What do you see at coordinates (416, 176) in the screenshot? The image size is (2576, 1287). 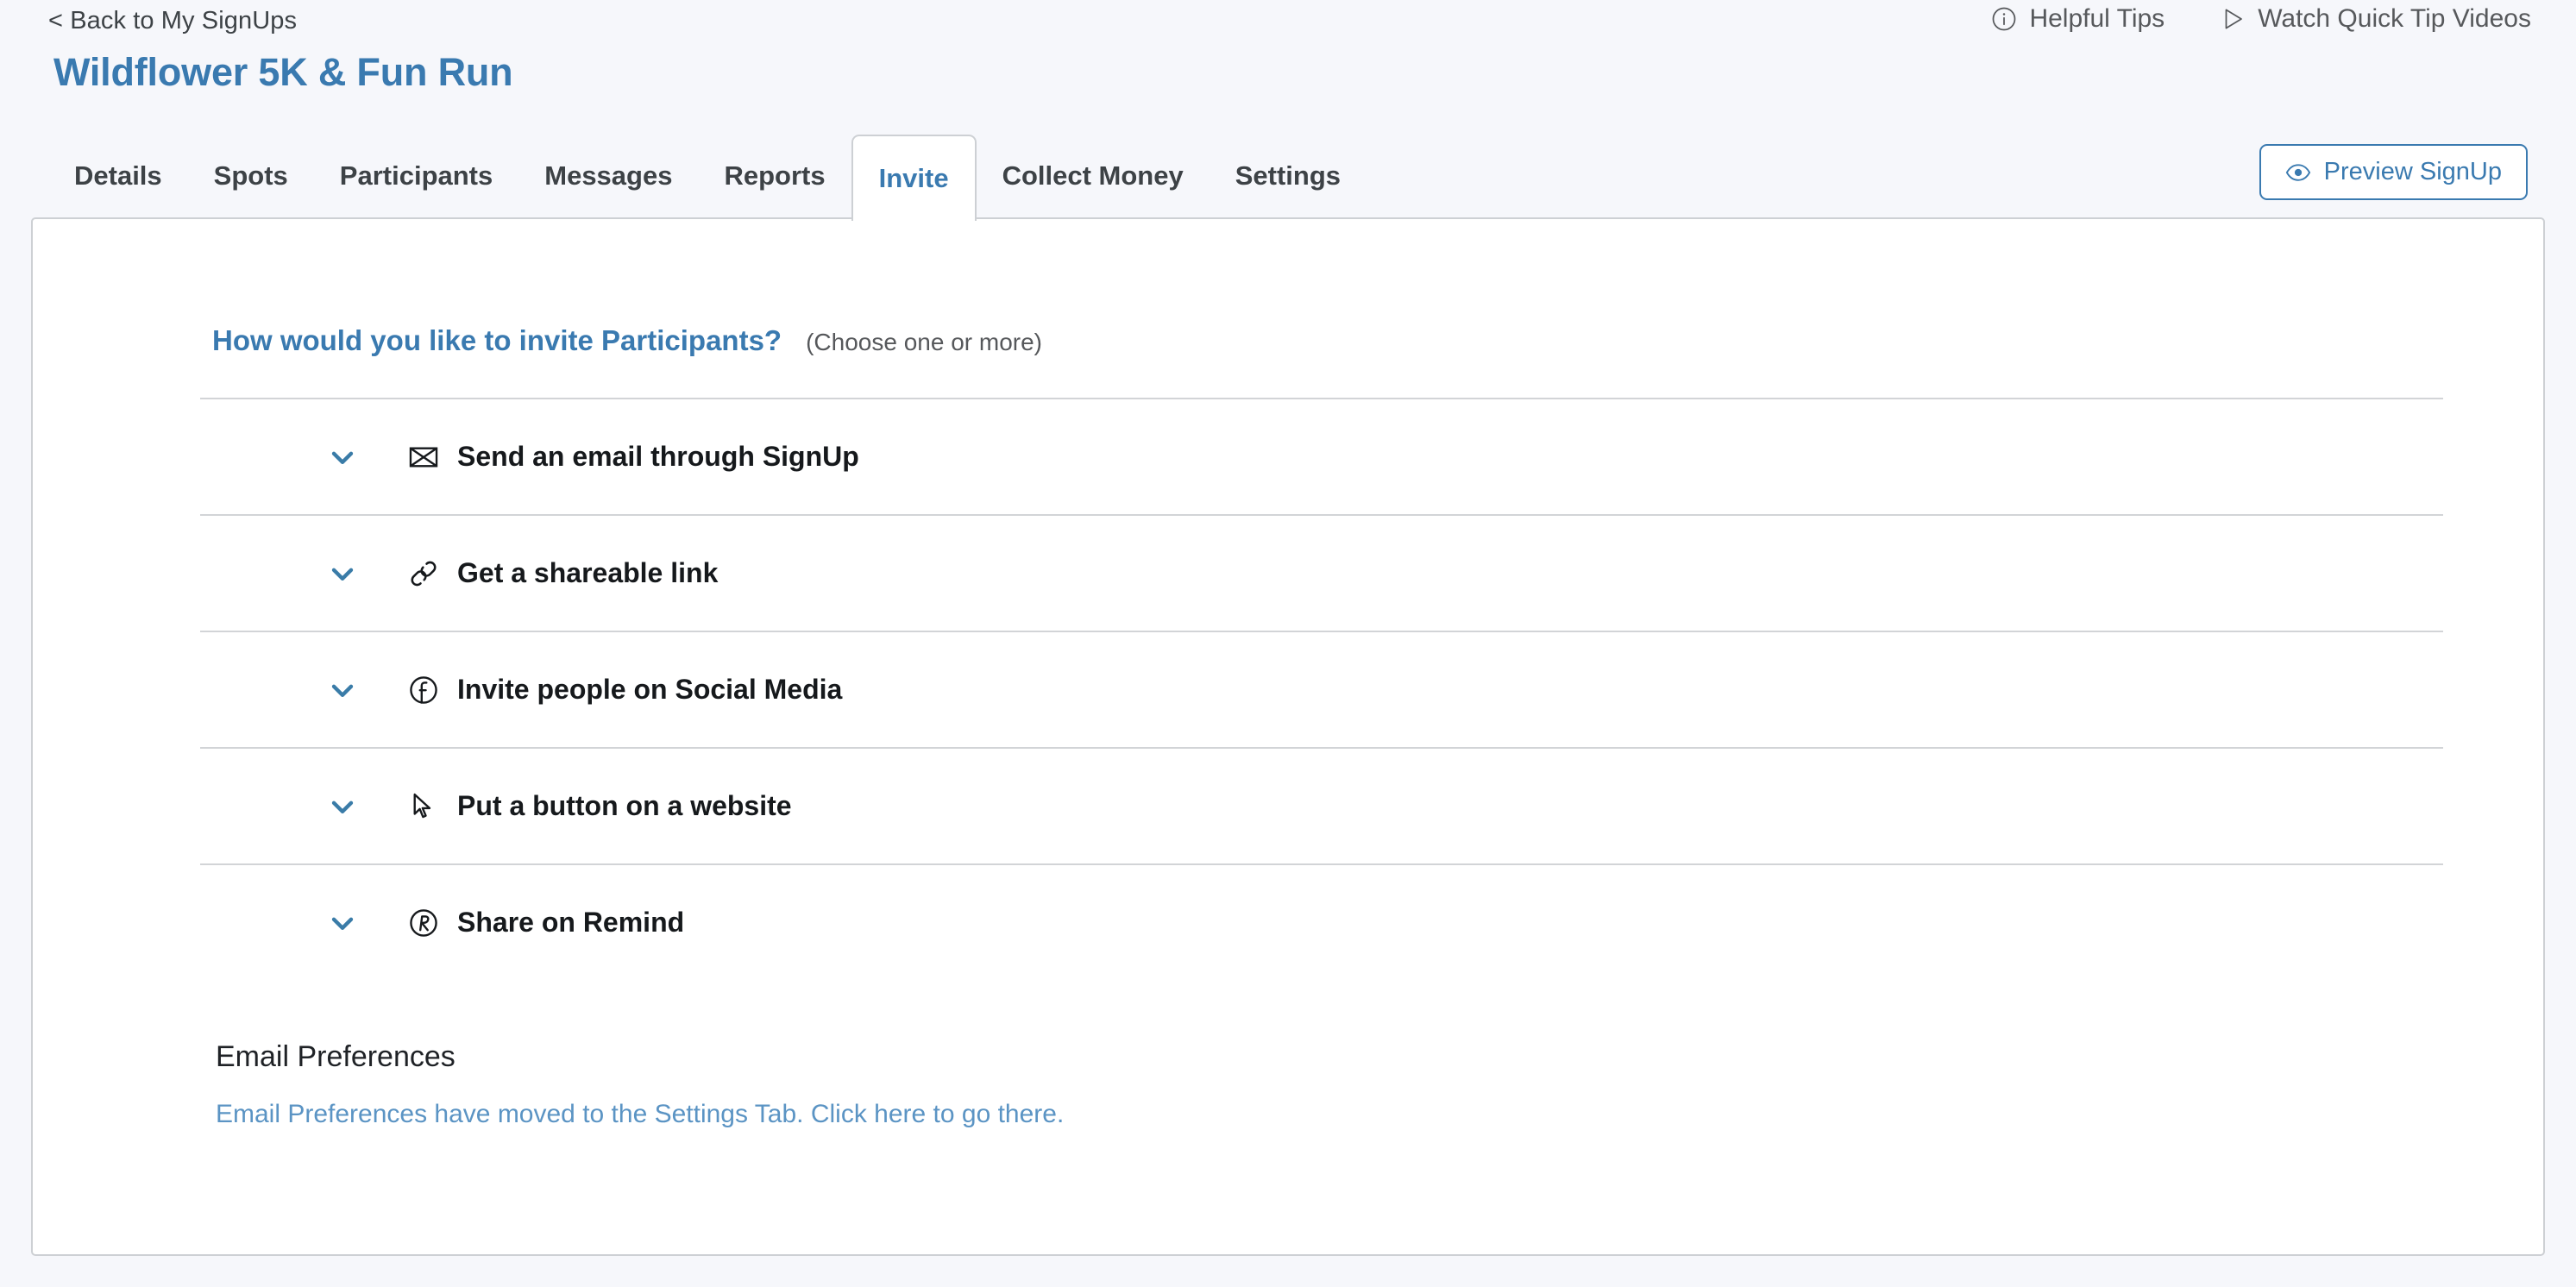 I see `tab-participants: Participants` at bounding box center [416, 176].